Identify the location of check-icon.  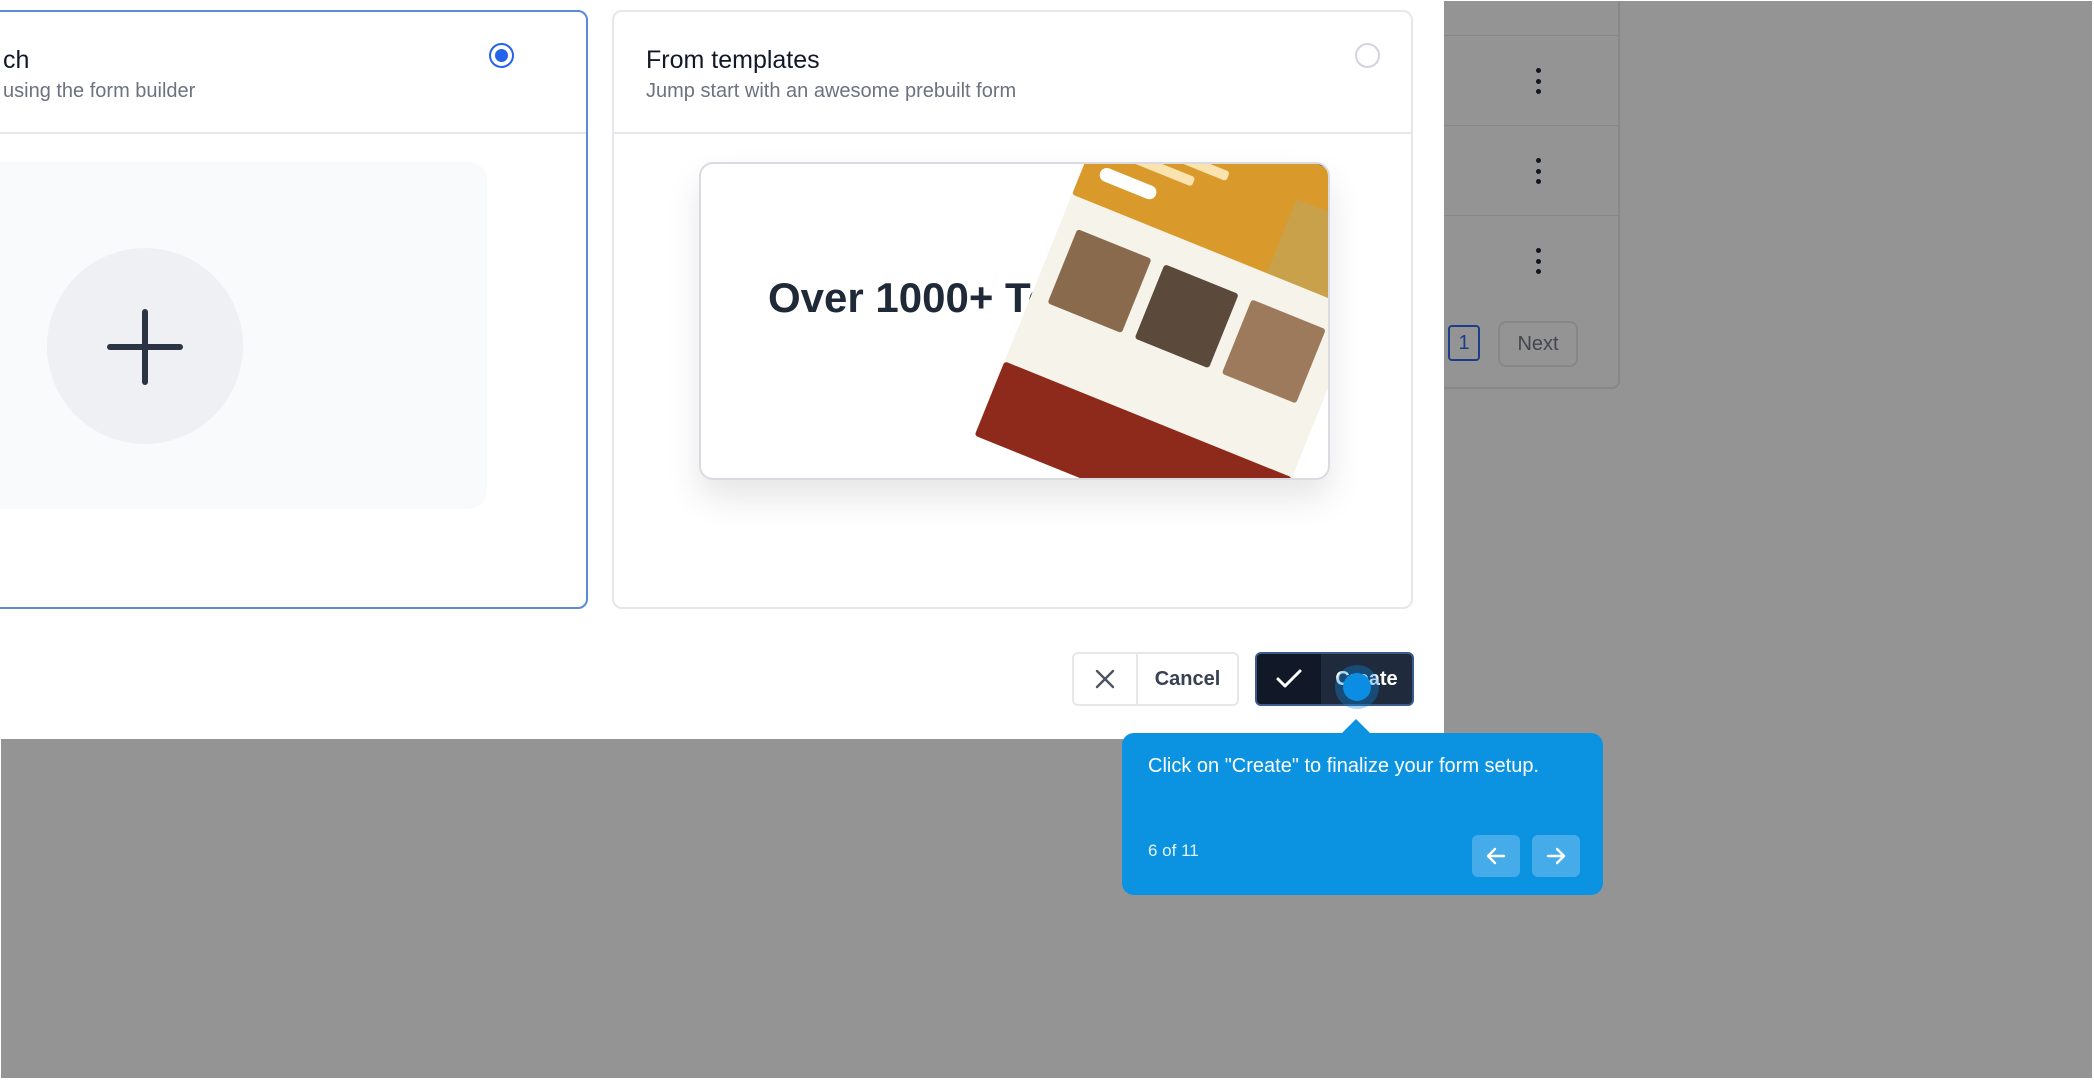
(1289, 679).